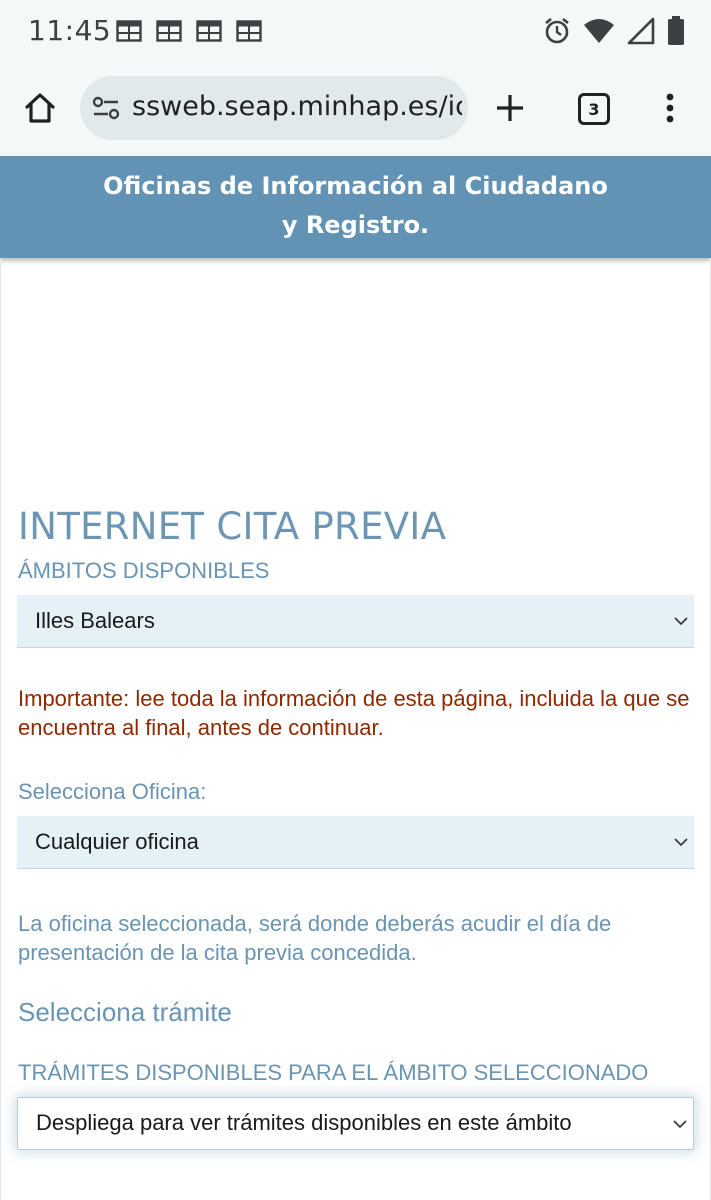 This screenshot has width=711, height=1200. Describe the element at coordinates (599, 31) in the screenshot. I see `wifi-icon` at that location.